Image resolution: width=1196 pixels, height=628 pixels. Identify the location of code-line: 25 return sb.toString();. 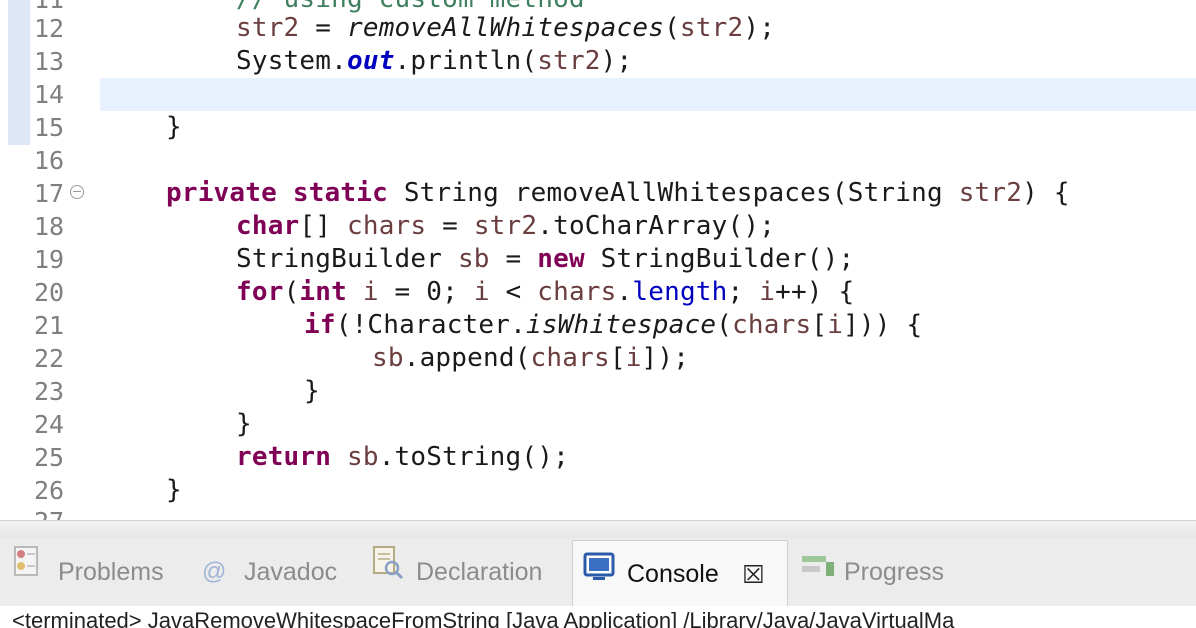
(598, 457).